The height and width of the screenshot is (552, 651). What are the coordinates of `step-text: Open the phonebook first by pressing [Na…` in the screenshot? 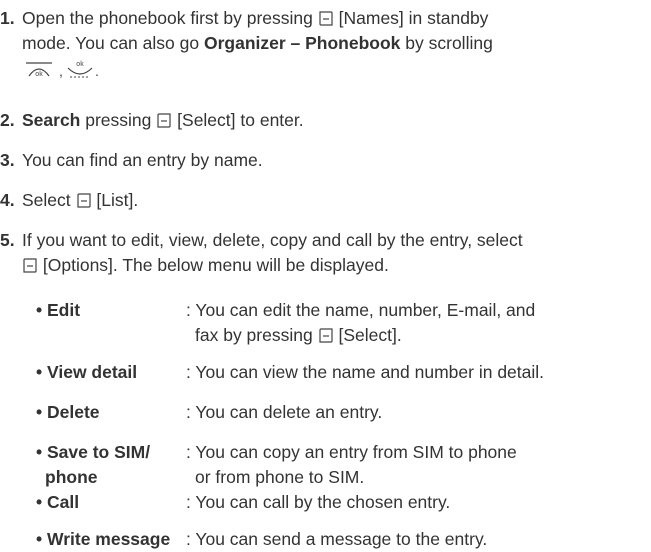 It's located at (334, 43).